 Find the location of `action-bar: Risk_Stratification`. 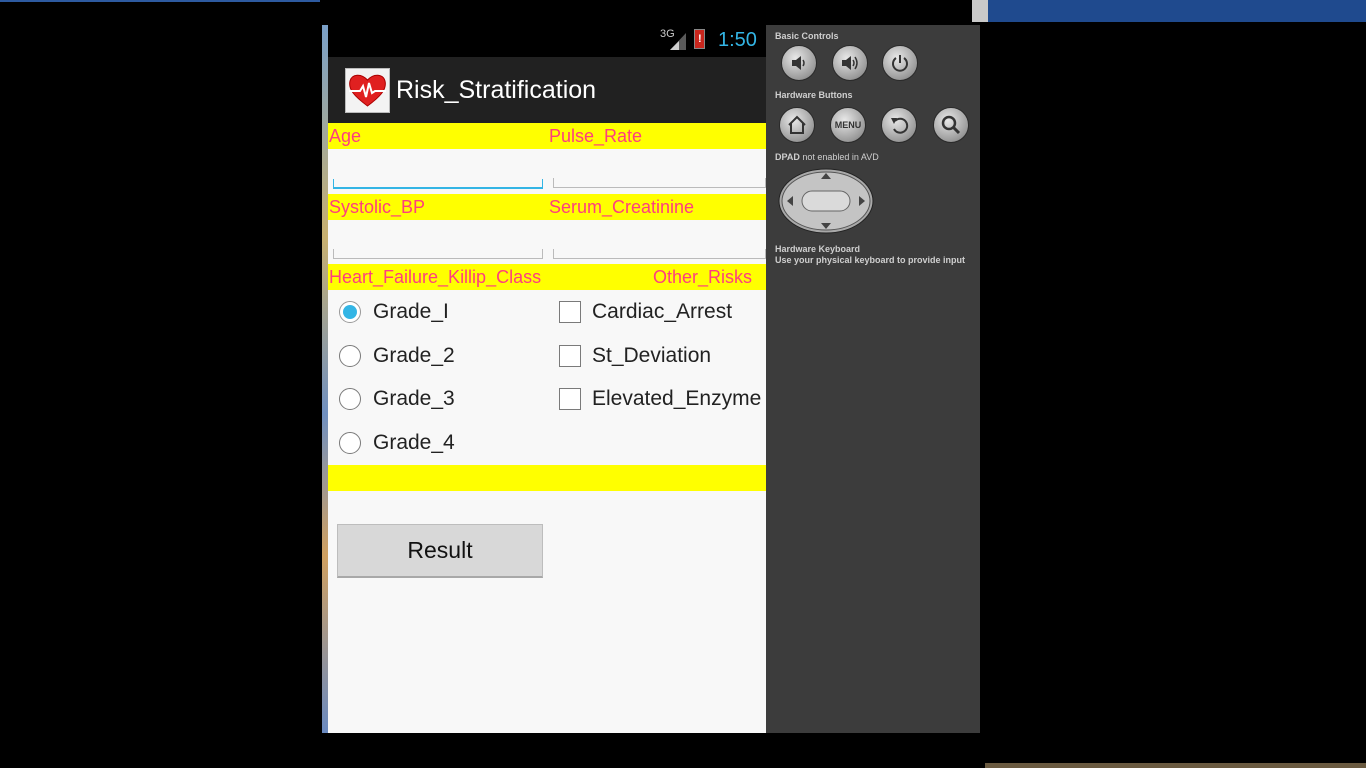

action-bar: Risk_Stratification is located at coordinates (547, 90).